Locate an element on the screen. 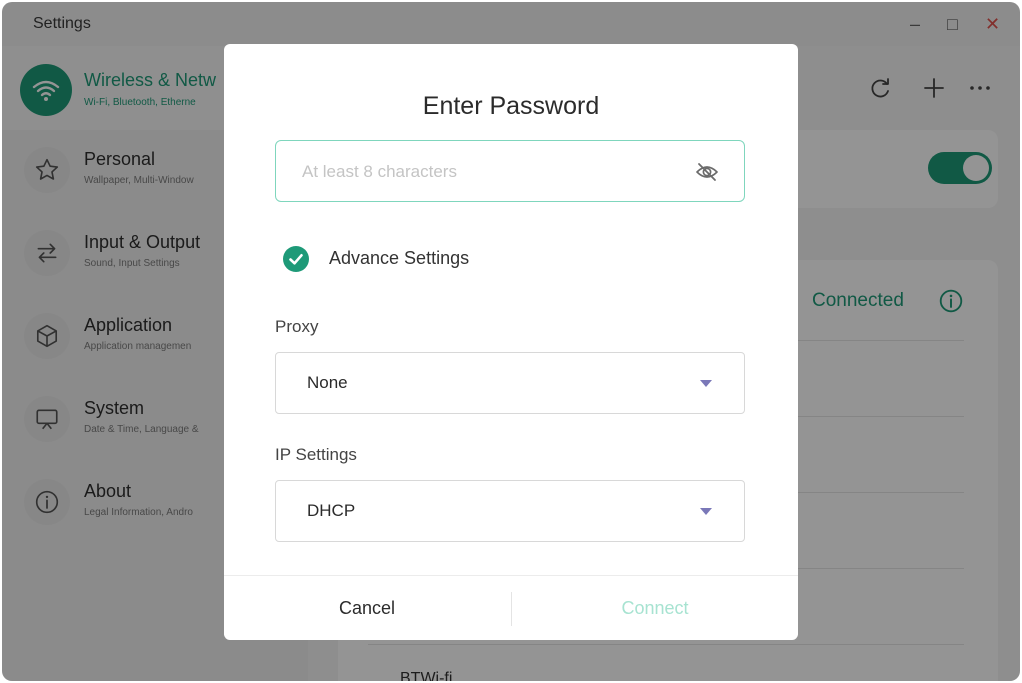 This screenshot has height=683, width=1022. advance-settings-checkbox is located at coordinates (296, 259).